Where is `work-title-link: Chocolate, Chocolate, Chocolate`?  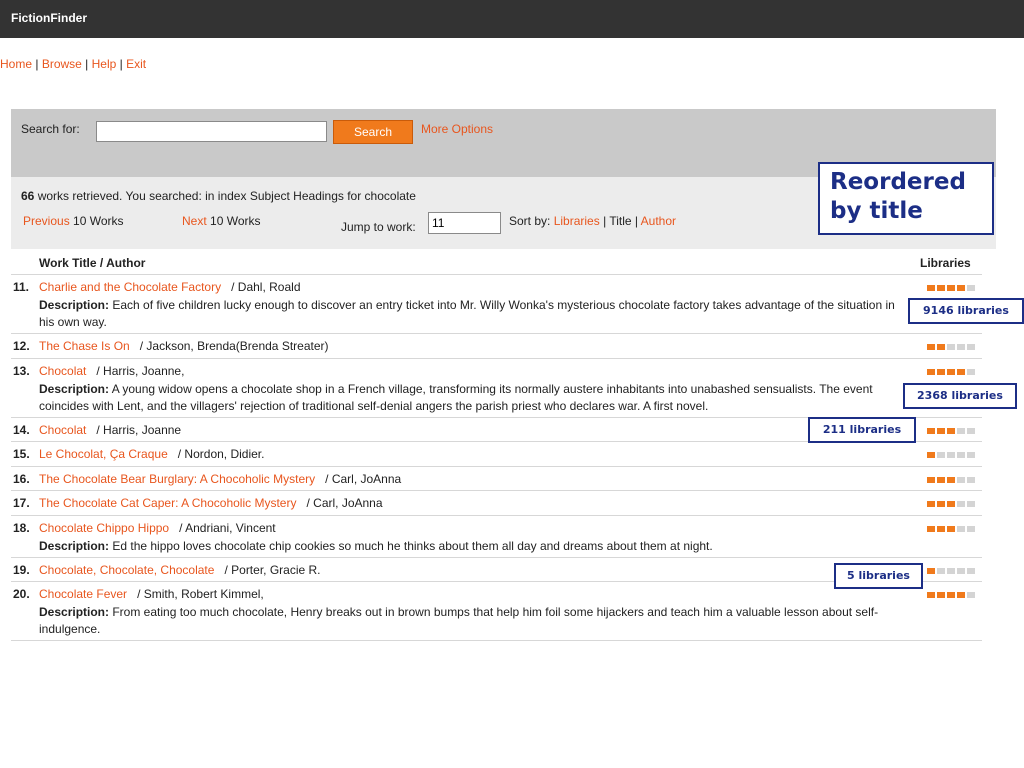
work-title-link: Chocolate, Chocolate, Chocolate is located at coordinates (126, 570).